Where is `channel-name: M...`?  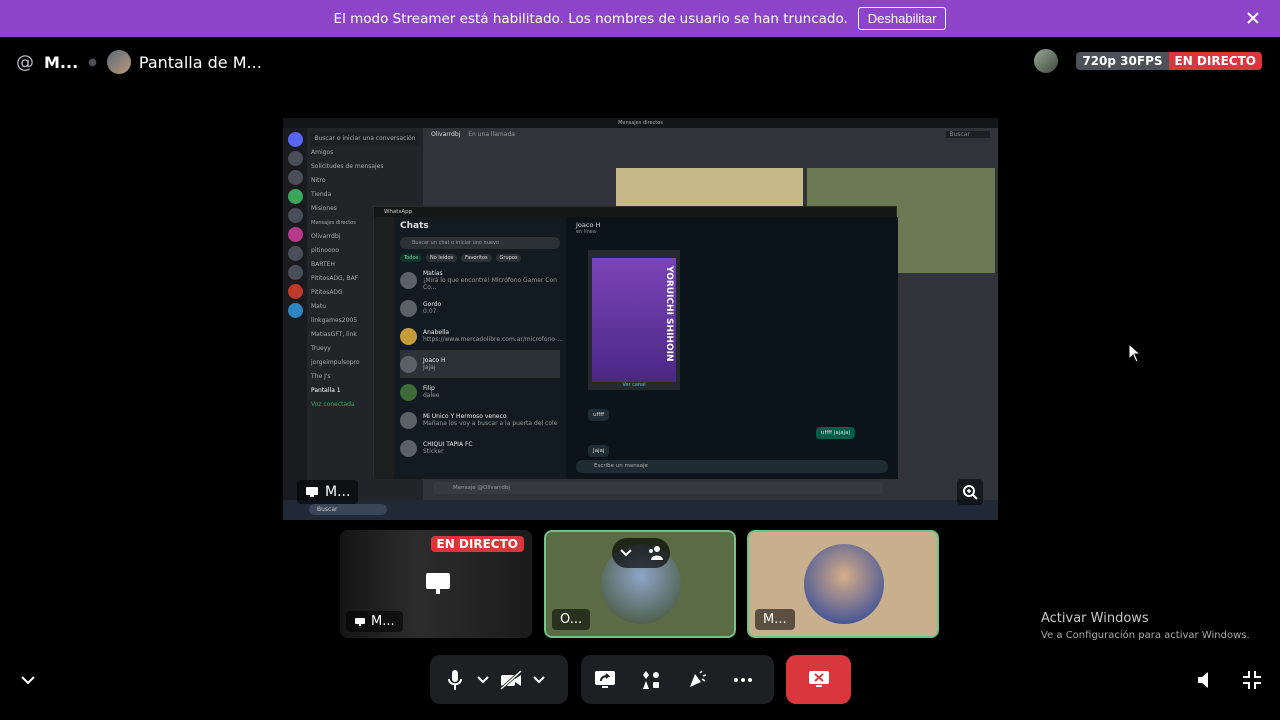 channel-name: M... is located at coordinates (61, 62).